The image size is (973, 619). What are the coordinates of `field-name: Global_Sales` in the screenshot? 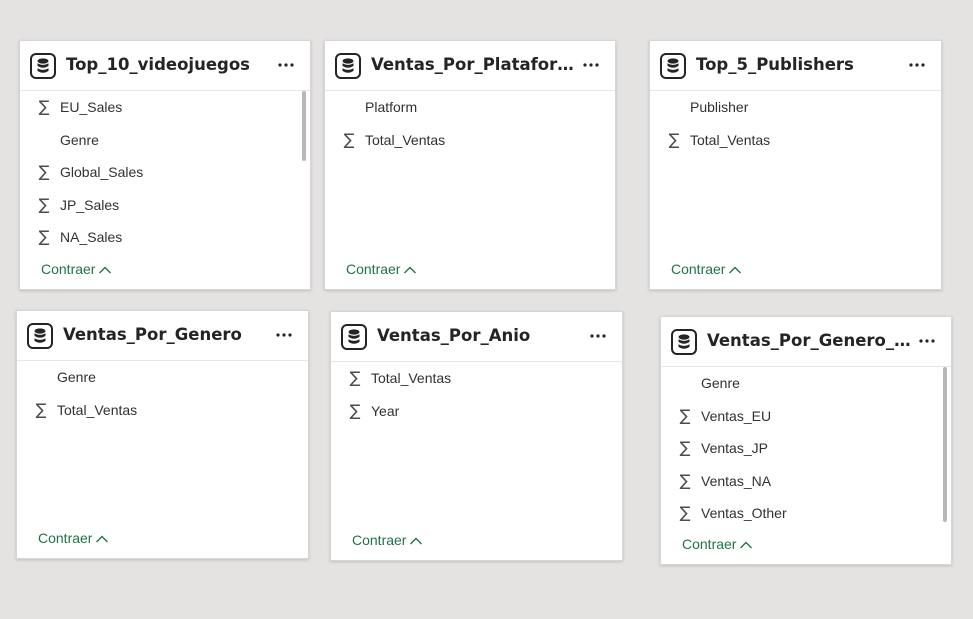 It's located at (102, 172).